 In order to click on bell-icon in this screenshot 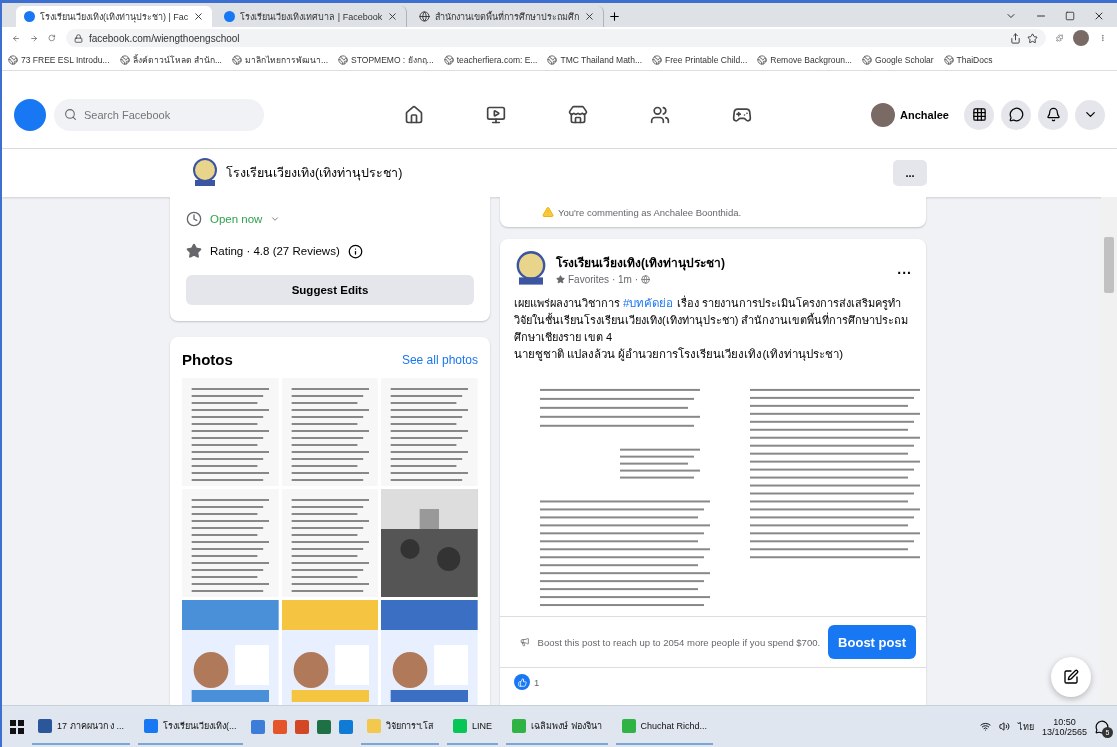, I will do `click(1053, 114)`.